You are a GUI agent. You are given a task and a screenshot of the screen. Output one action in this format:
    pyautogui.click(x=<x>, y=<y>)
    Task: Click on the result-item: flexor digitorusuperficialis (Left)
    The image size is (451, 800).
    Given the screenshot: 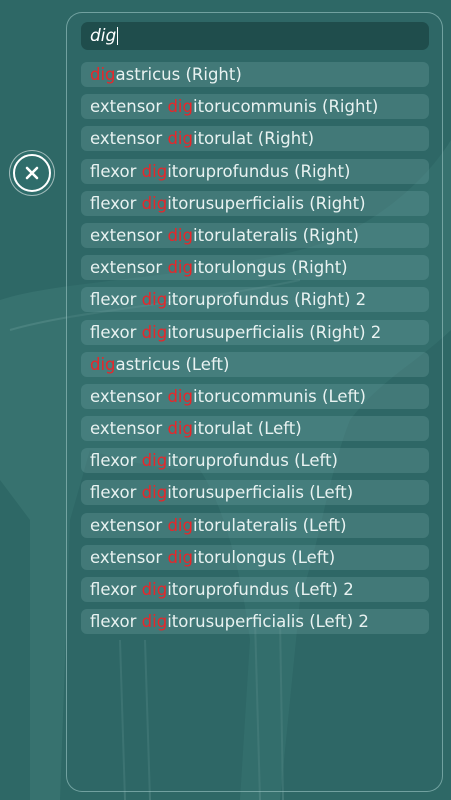 What is the action you would take?
    pyautogui.click(x=255, y=493)
    